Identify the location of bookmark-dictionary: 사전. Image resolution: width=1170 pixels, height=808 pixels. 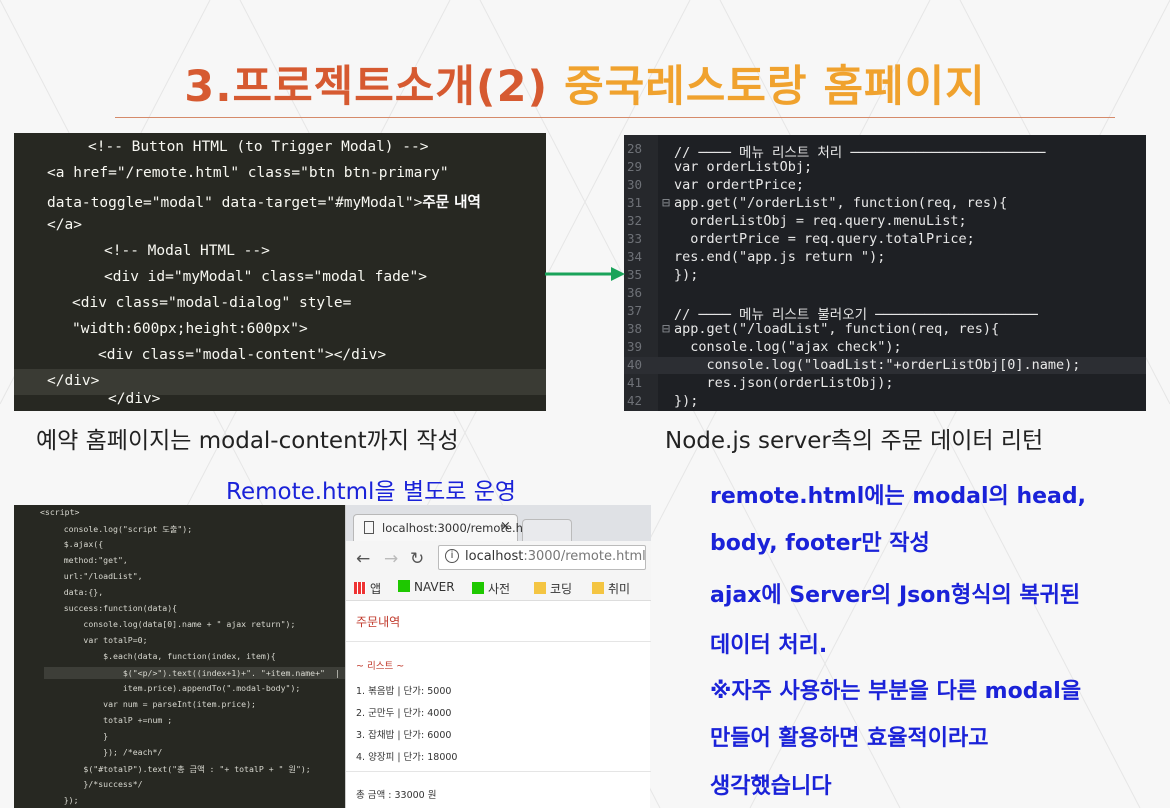
(491, 588).